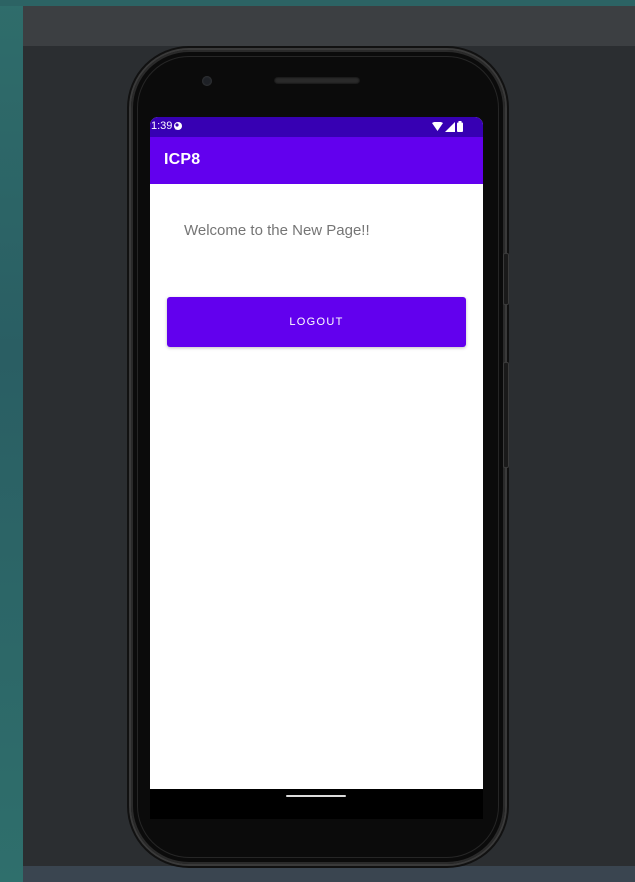 This screenshot has width=635, height=882. Describe the element at coordinates (178, 127) in the screenshot. I see `notification-icon` at that location.